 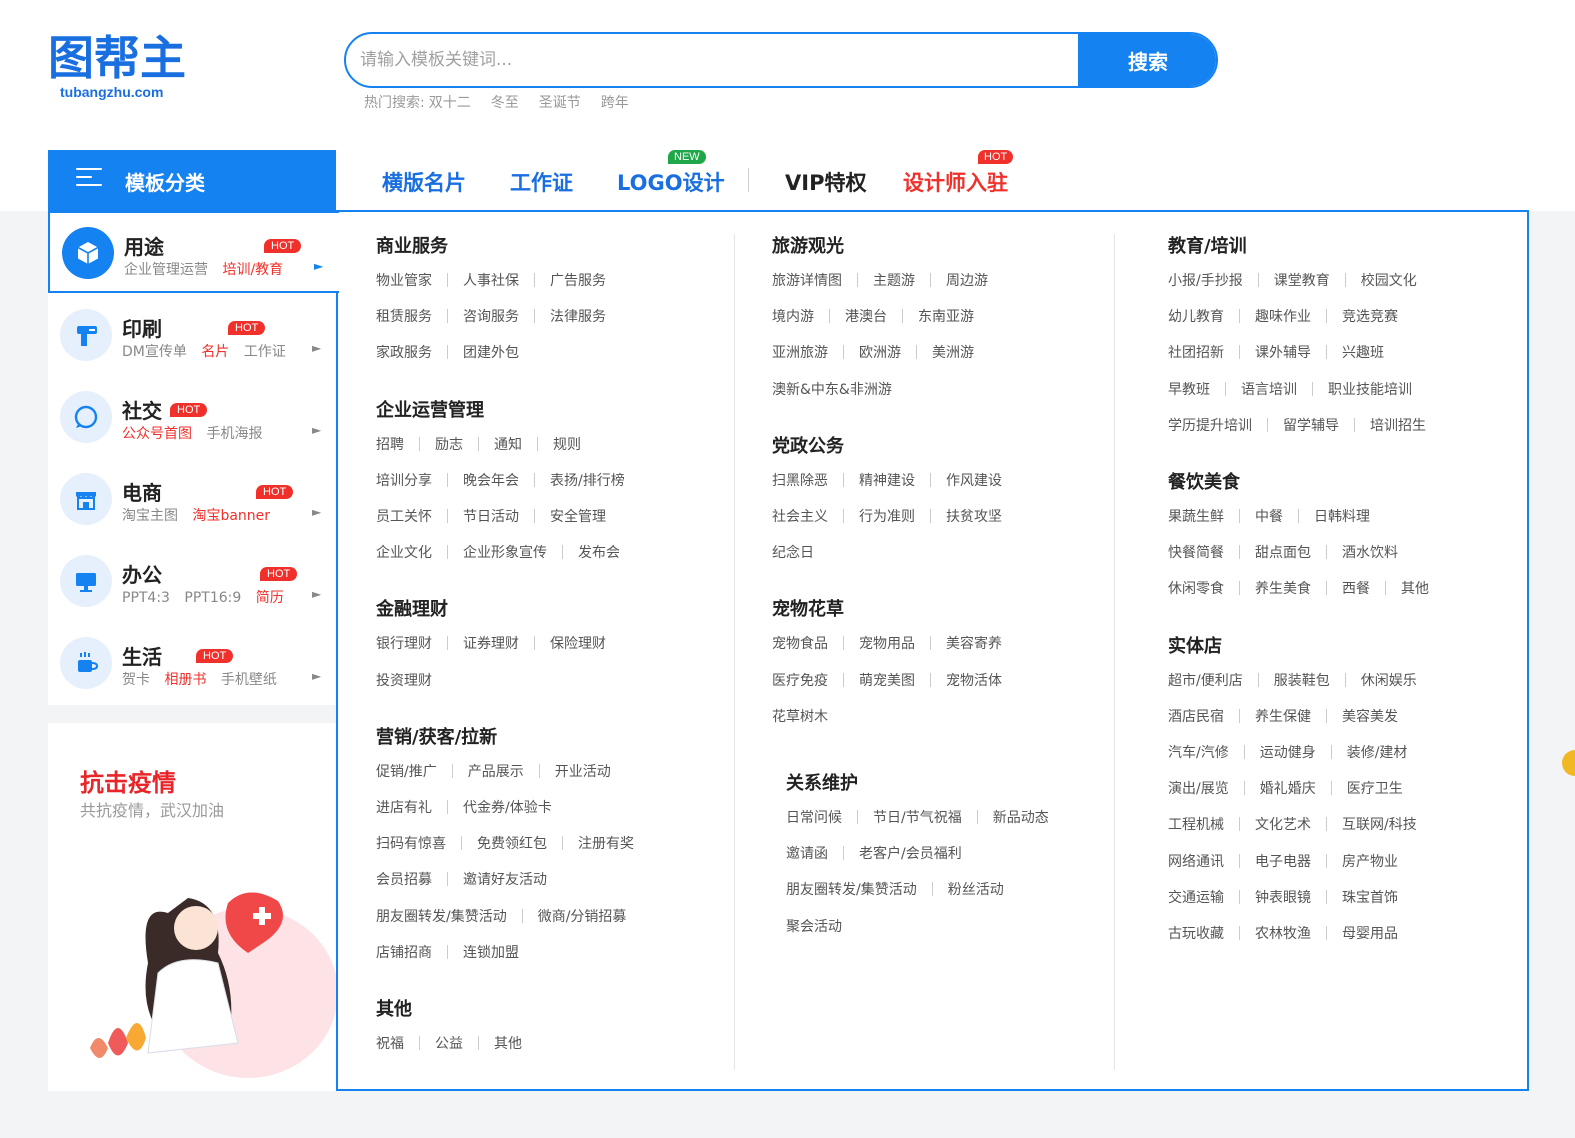 What do you see at coordinates (606, 843) in the screenshot?
I see `category-link: 注册有奖` at bounding box center [606, 843].